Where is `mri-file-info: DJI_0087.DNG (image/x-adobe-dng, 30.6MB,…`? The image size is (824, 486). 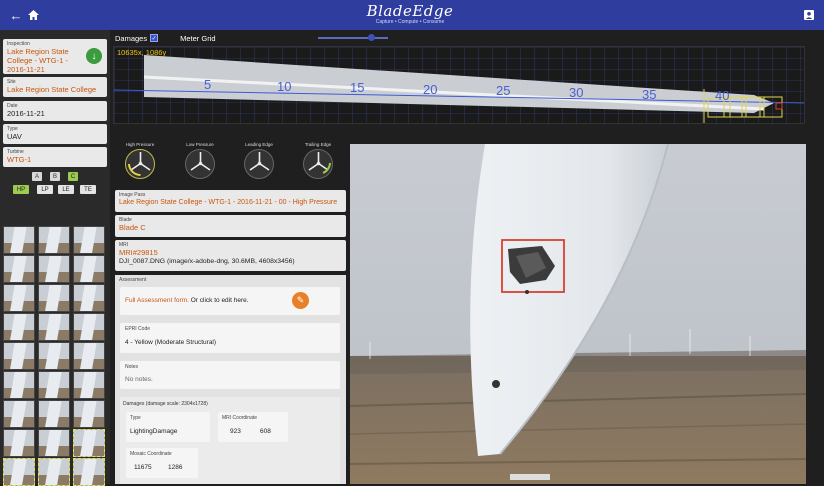 mri-file-info: DJI_0087.DNG (image/x-adobe-dng, 30.6MB,… is located at coordinates (207, 261).